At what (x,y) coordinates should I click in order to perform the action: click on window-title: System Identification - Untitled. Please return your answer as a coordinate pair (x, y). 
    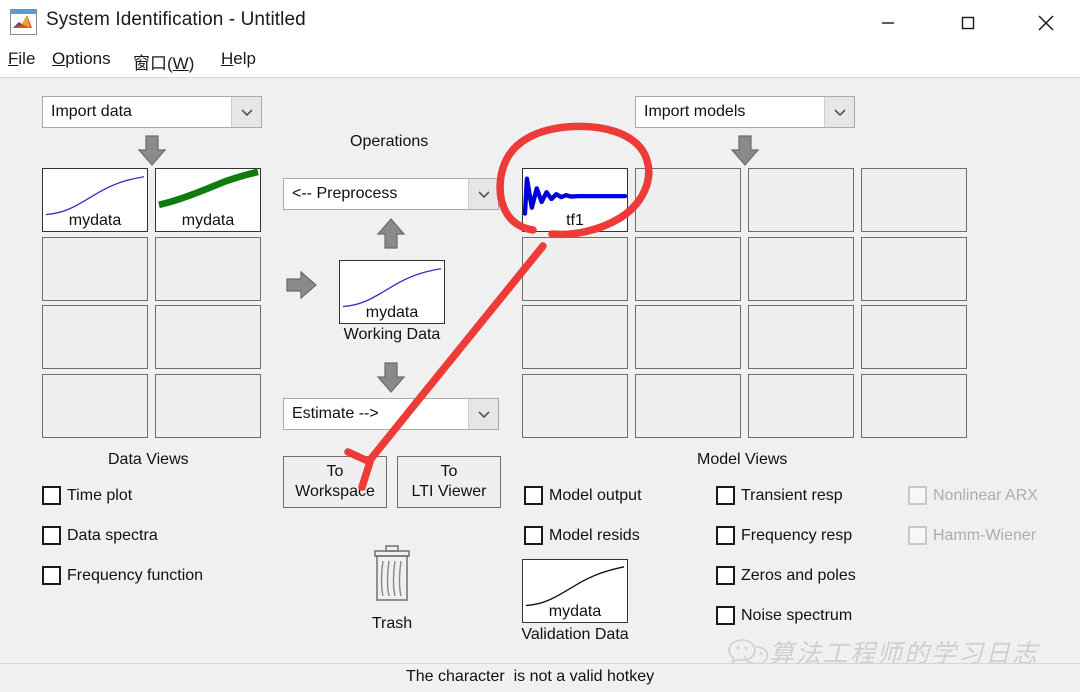
    Looking at the image, I should click on (176, 19).